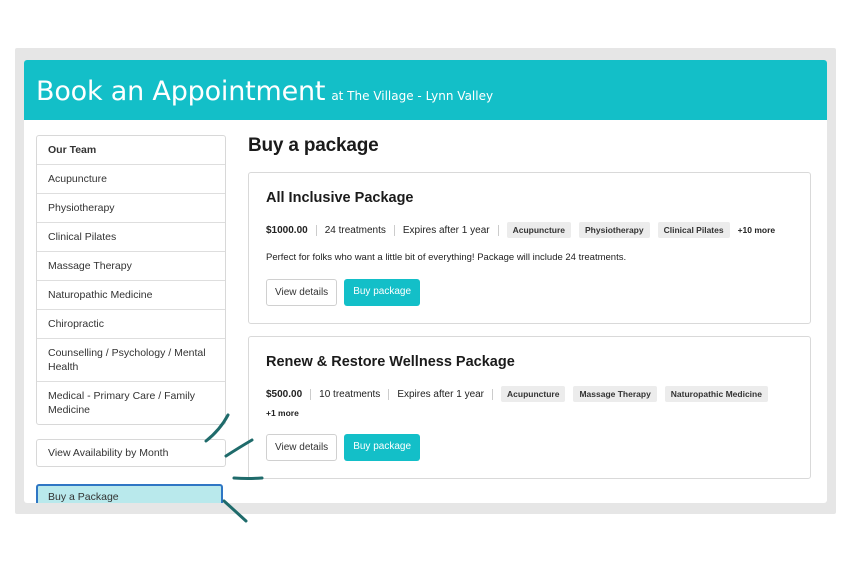 The image size is (850, 563). I want to click on sidebar-item-medical: Medical - Primary Care / Family Medicine, so click(131, 402).